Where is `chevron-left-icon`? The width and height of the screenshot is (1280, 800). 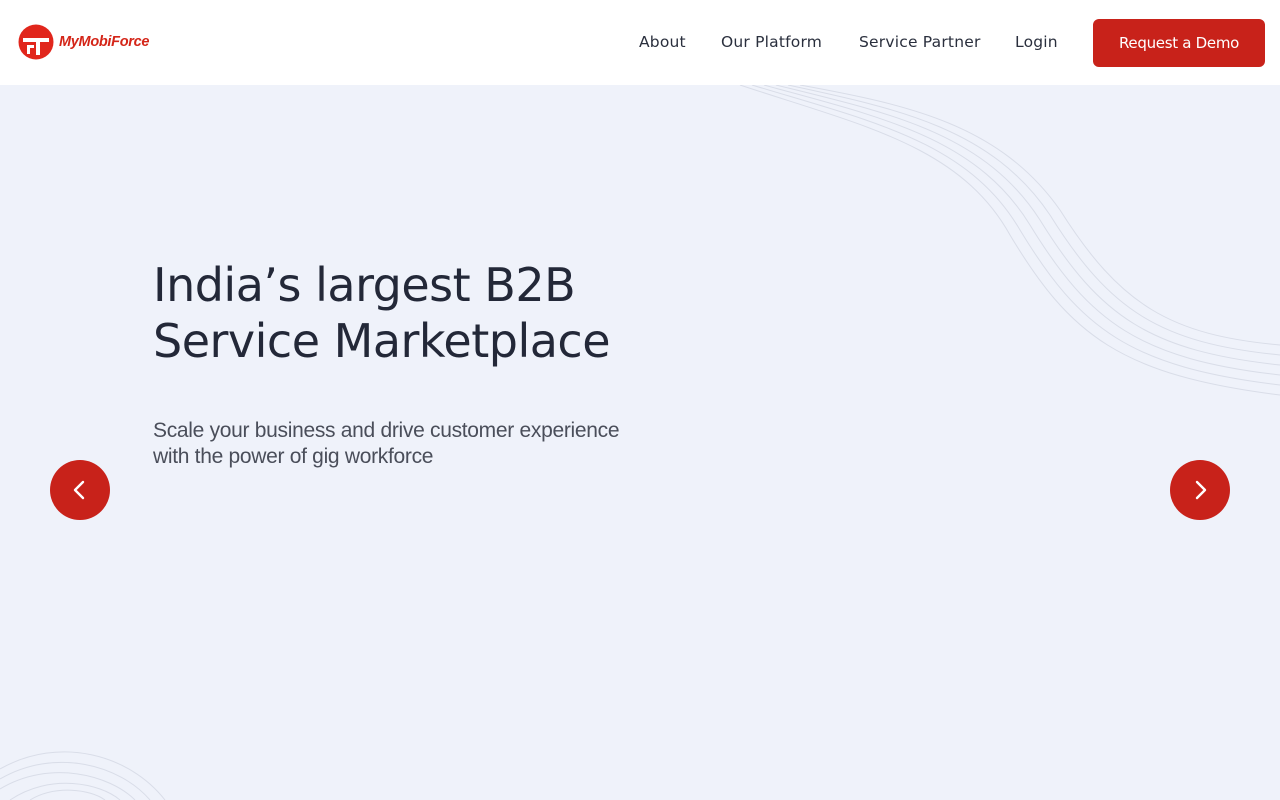
chevron-left-icon is located at coordinates (79, 490).